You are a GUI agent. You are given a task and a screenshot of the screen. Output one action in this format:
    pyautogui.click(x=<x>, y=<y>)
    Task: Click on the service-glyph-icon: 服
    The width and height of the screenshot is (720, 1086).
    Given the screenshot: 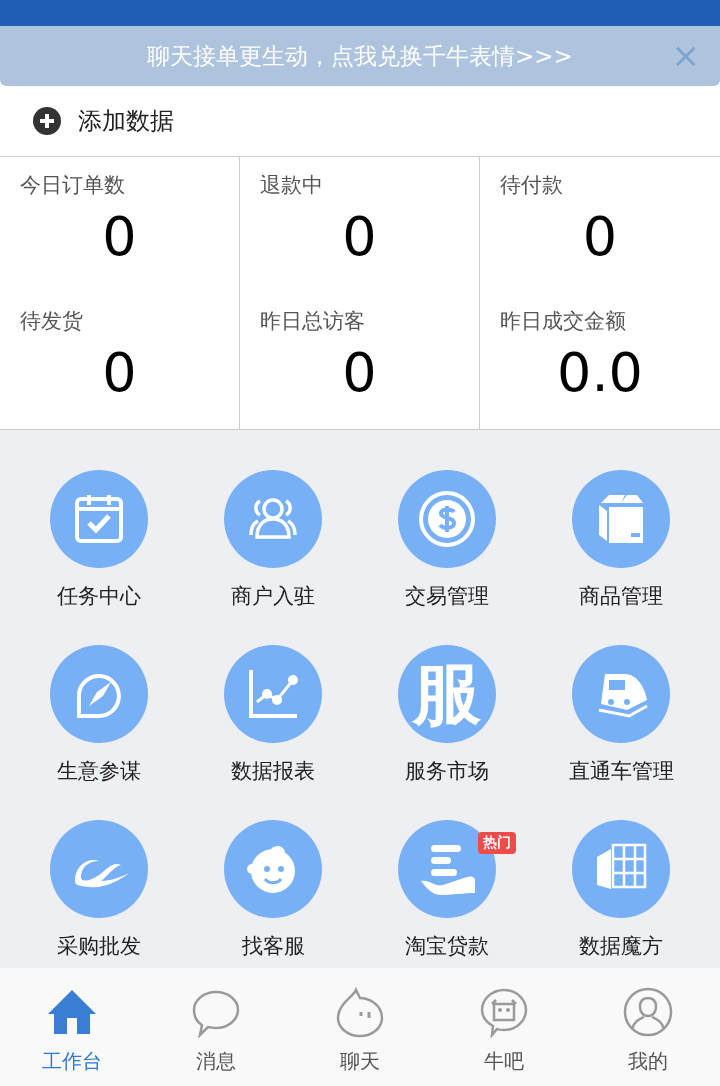 What is the action you would take?
    pyautogui.click(x=447, y=694)
    